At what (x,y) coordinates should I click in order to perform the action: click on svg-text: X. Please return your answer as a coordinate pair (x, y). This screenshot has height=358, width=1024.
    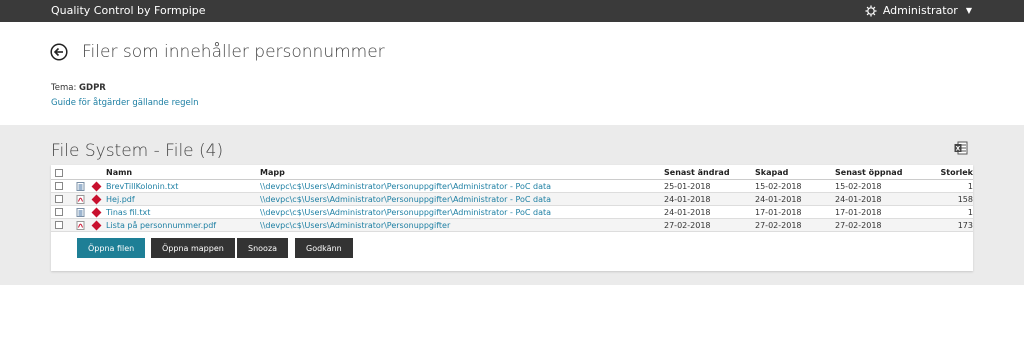
    Looking at the image, I should click on (958, 149).